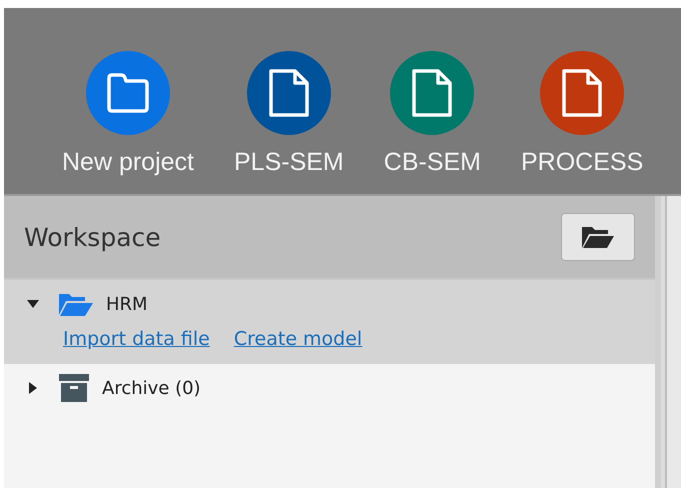 This screenshot has height=488, width=681. I want to click on archive-box-icon, so click(74, 388).